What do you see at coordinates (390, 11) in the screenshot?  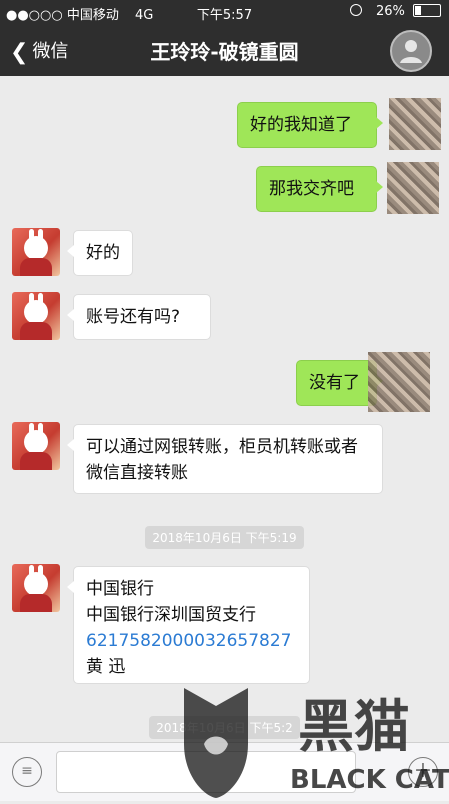 I see `battery-percent: 26%` at bounding box center [390, 11].